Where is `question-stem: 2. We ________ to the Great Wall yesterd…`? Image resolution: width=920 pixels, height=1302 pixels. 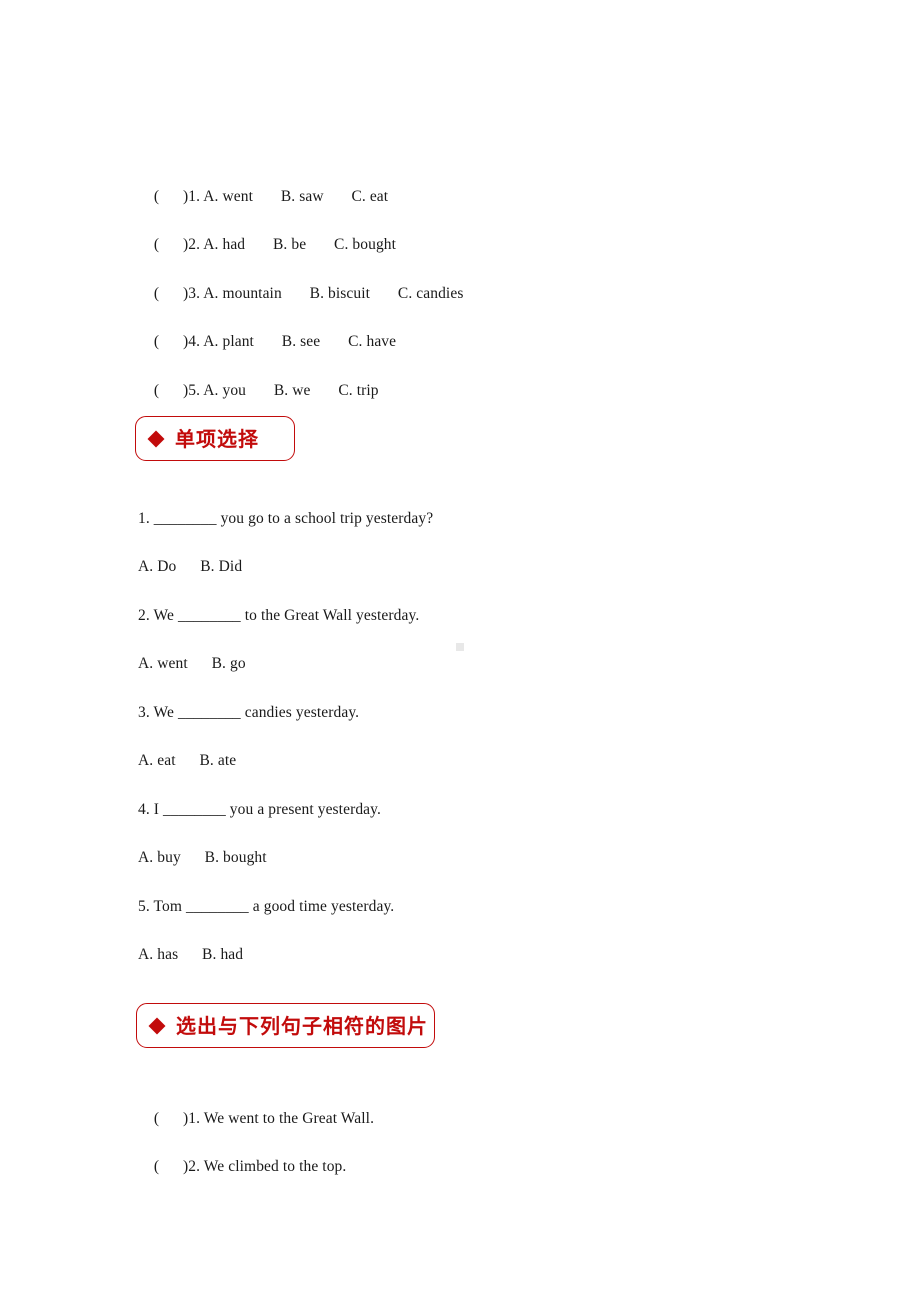 question-stem: 2. We ________ to the Great Wall yesterd… is located at coordinates (279, 615).